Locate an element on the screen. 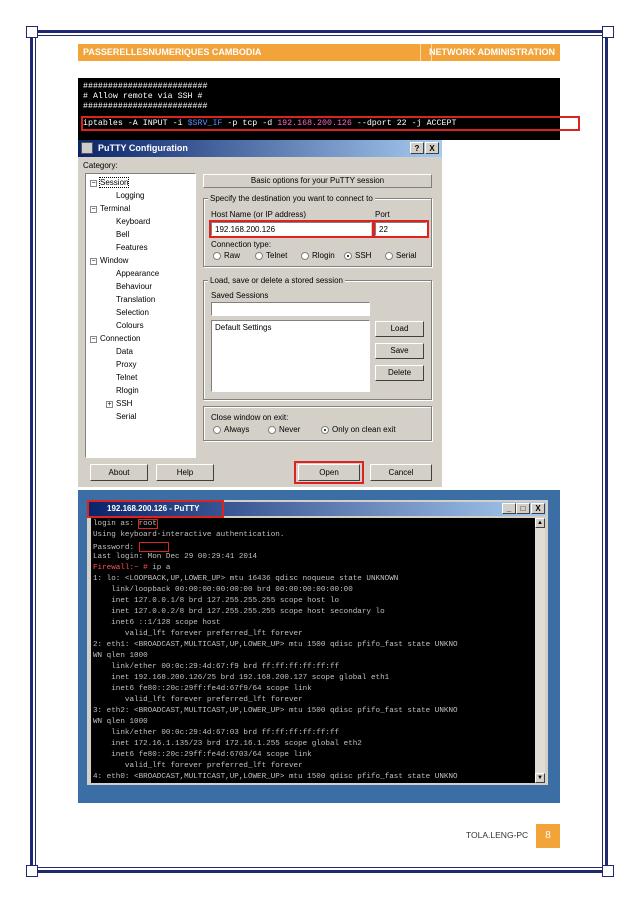  comment-line: ######################### is located at coordinates (145, 86).